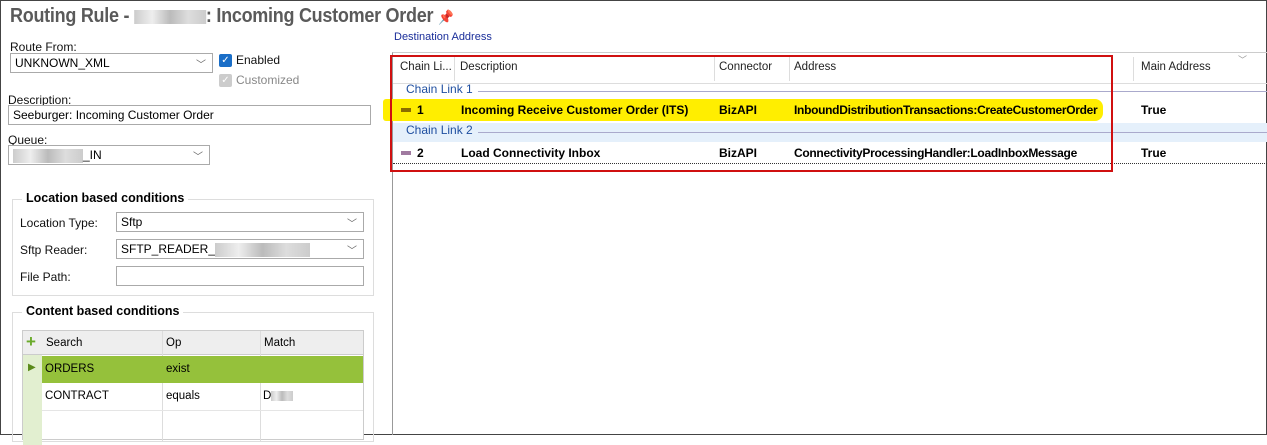 Image resolution: width=1267 pixels, height=445 pixels. I want to click on content-group-title: Content based conditions, so click(103, 311).